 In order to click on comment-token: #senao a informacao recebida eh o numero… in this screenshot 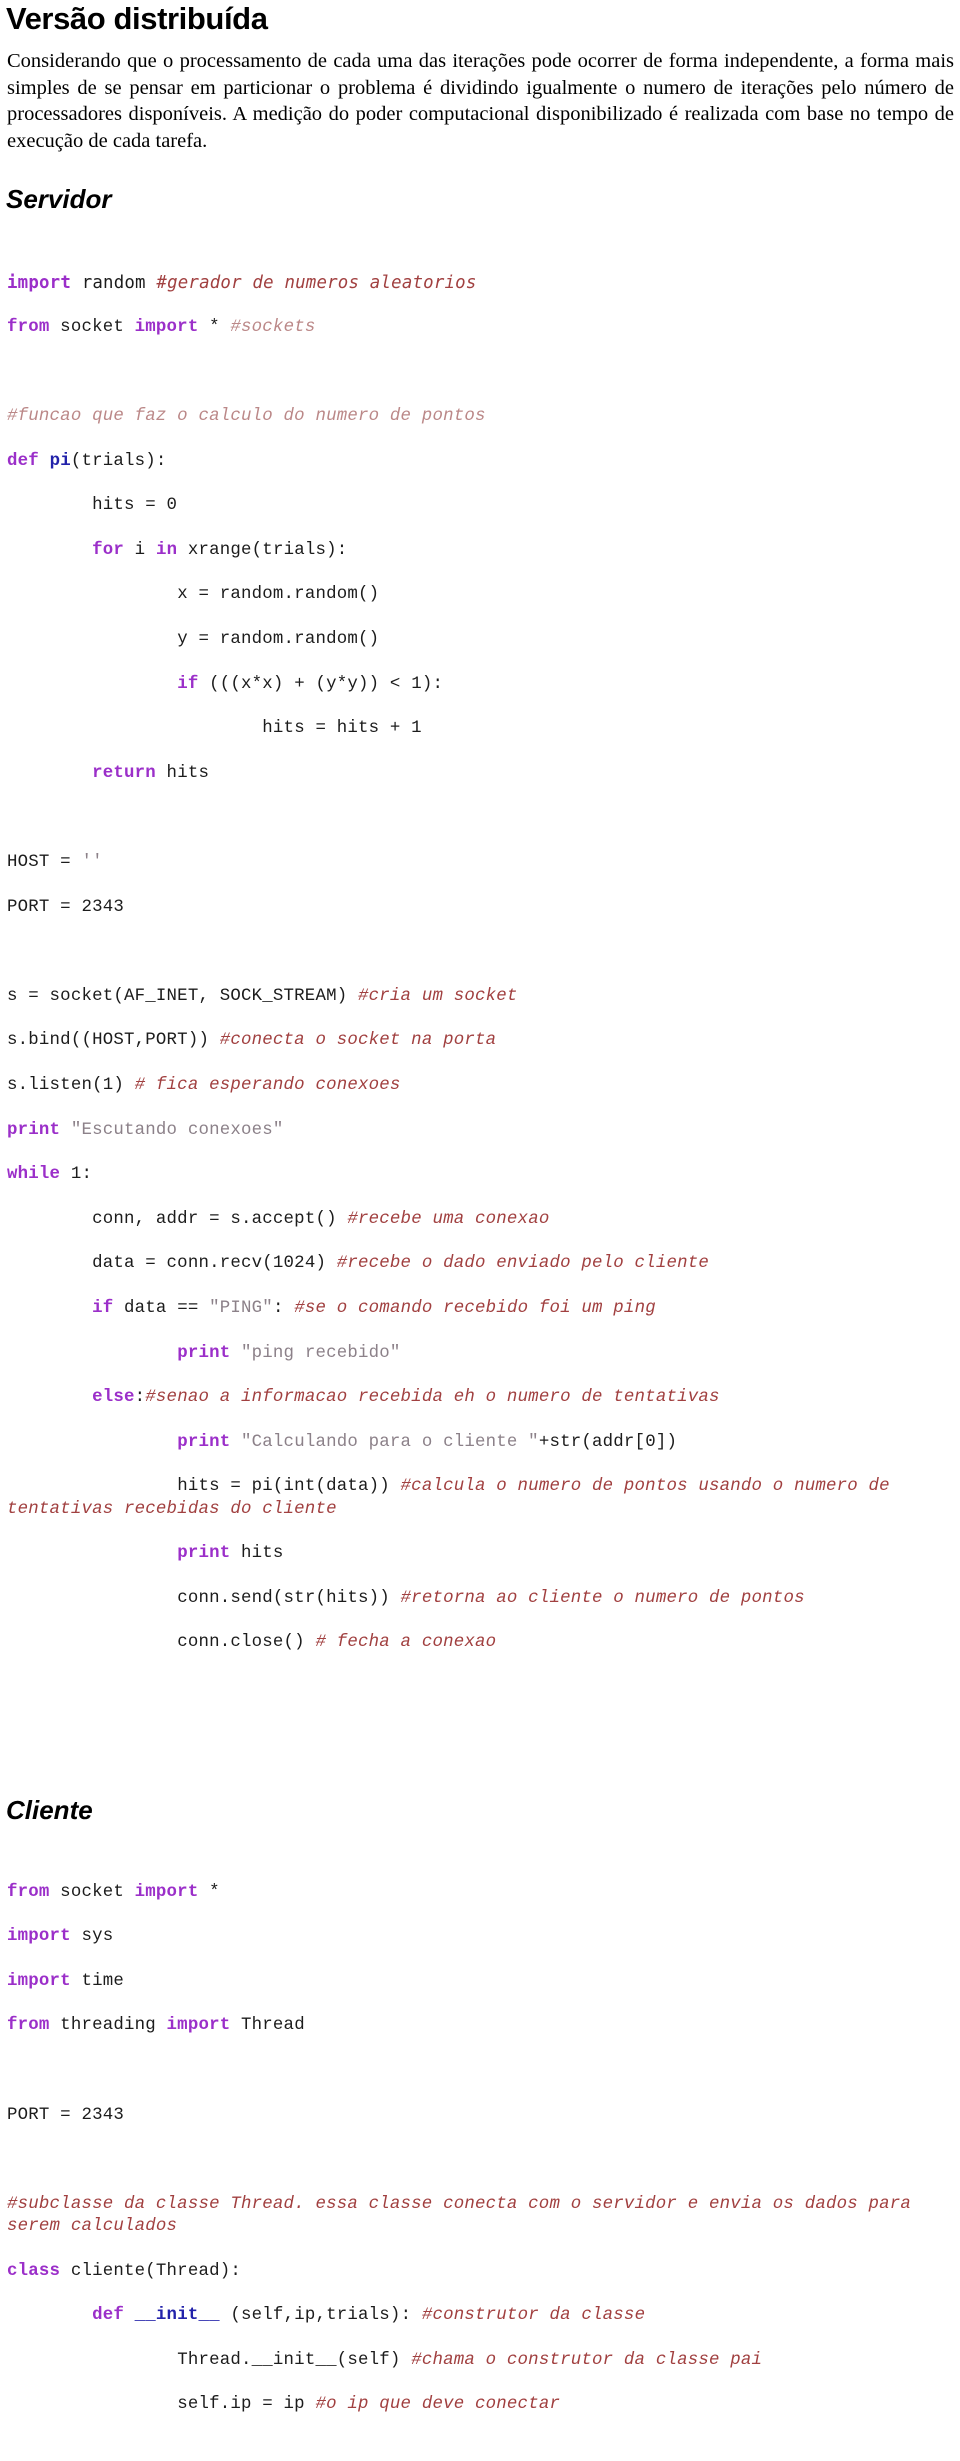, I will do `click(432, 1398)`.